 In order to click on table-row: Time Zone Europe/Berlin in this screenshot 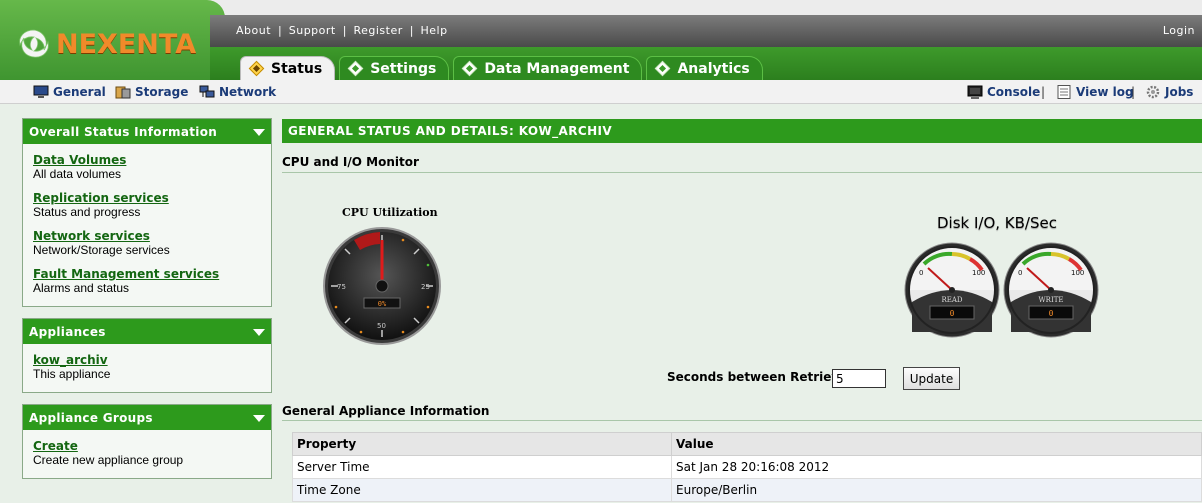, I will do `click(747, 490)`.